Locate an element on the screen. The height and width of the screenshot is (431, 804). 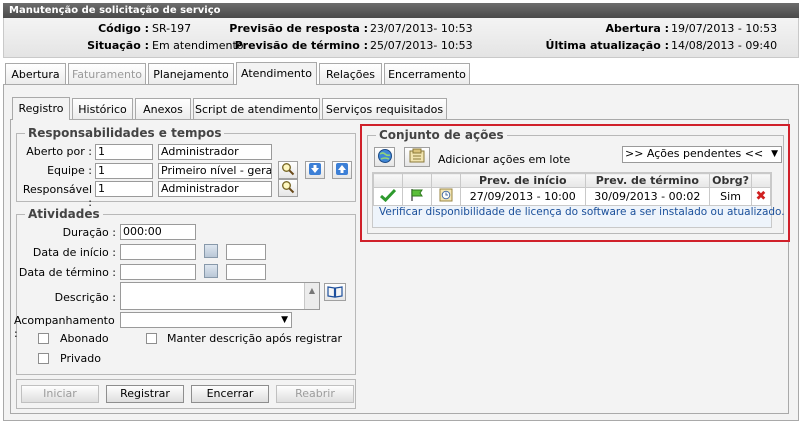
row-prev-inicio: 27/09/2013 - 10:00 is located at coordinates (523, 196).